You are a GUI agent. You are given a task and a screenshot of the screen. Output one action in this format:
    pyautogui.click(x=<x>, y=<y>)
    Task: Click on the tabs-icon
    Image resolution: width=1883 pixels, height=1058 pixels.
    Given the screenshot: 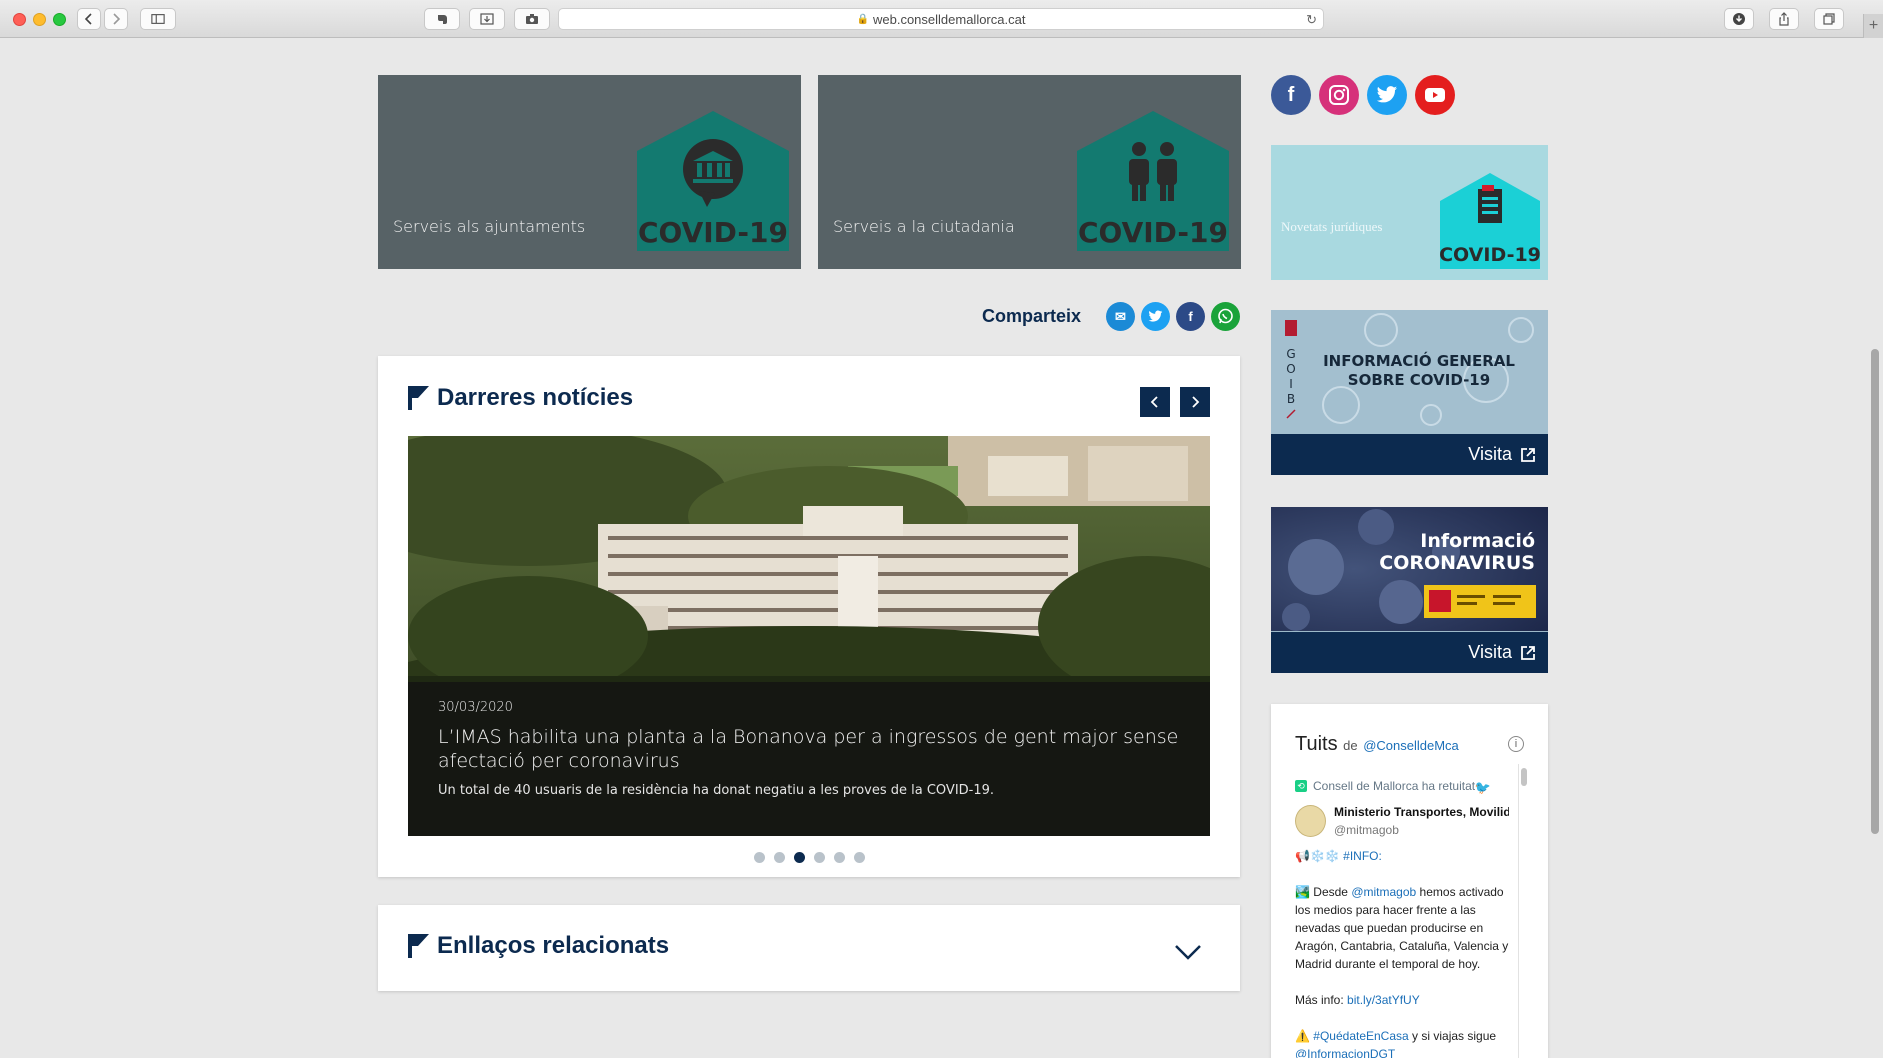 What is the action you would take?
    pyautogui.click(x=1829, y=19)
    